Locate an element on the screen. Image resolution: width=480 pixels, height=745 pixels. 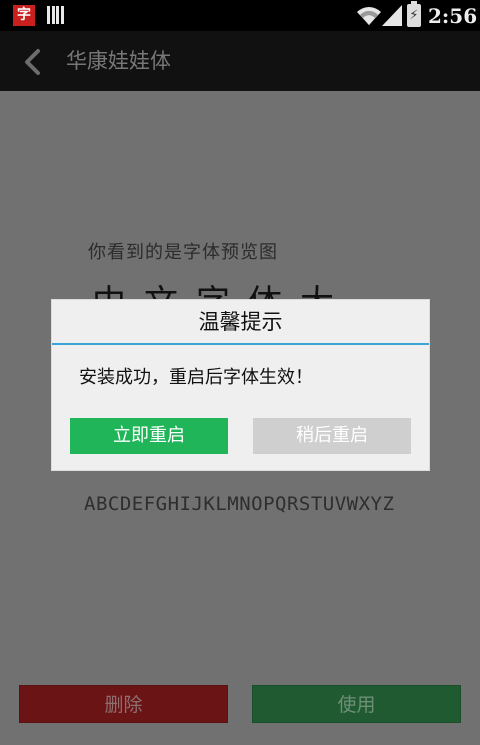
dialog-title: 温馨提示 is located at coordinates (240, 322).